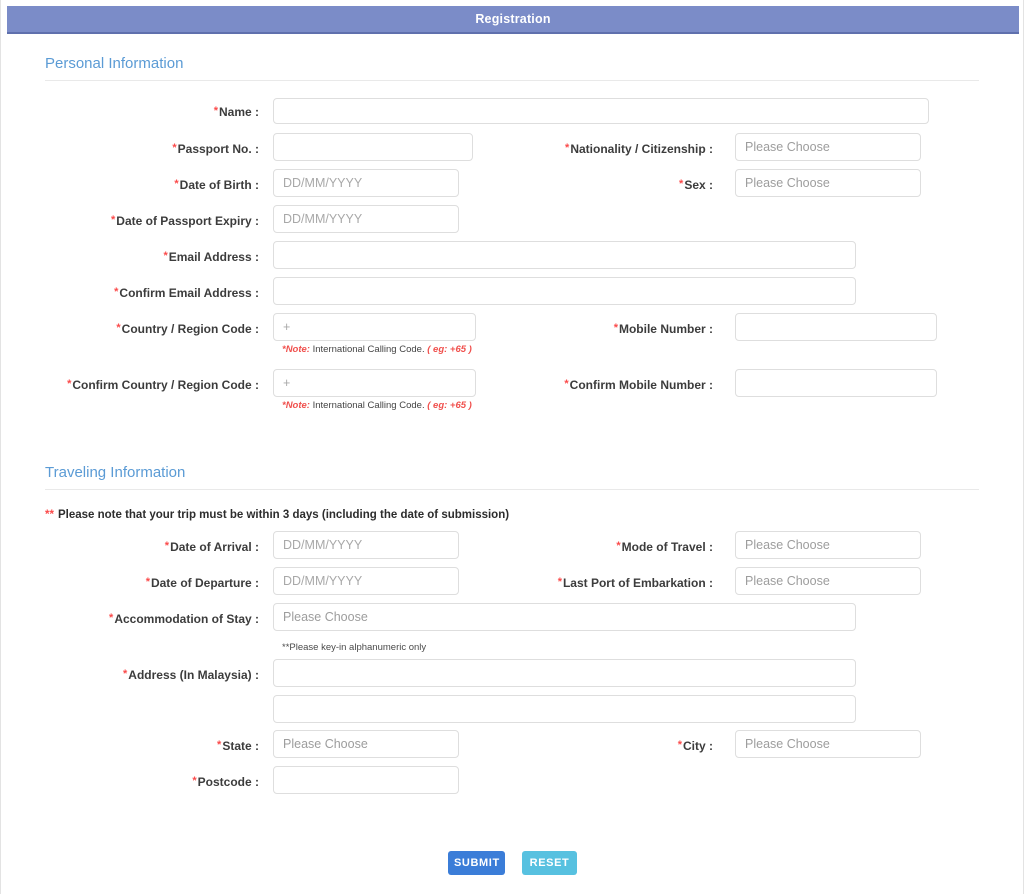  I want to click on label-accommodation-of-stay: *Accommodation of Stay :, so click(184, 619).